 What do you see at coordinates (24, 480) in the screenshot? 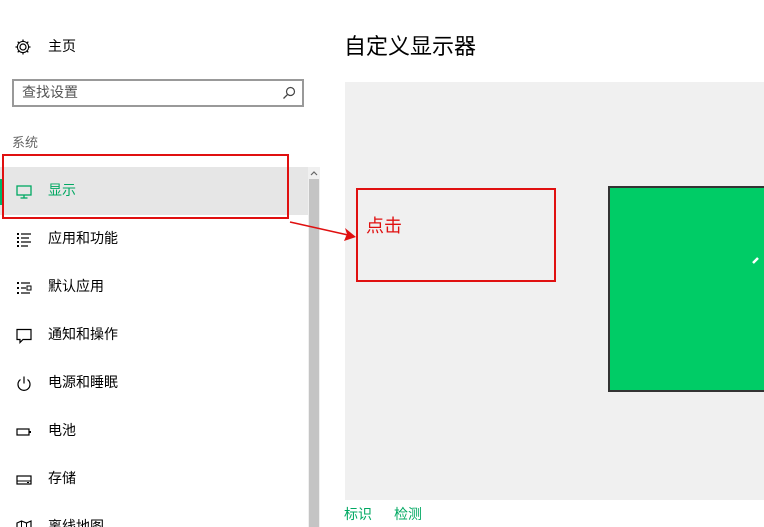
I see `storage-icon` at bounding box center [24, 480].